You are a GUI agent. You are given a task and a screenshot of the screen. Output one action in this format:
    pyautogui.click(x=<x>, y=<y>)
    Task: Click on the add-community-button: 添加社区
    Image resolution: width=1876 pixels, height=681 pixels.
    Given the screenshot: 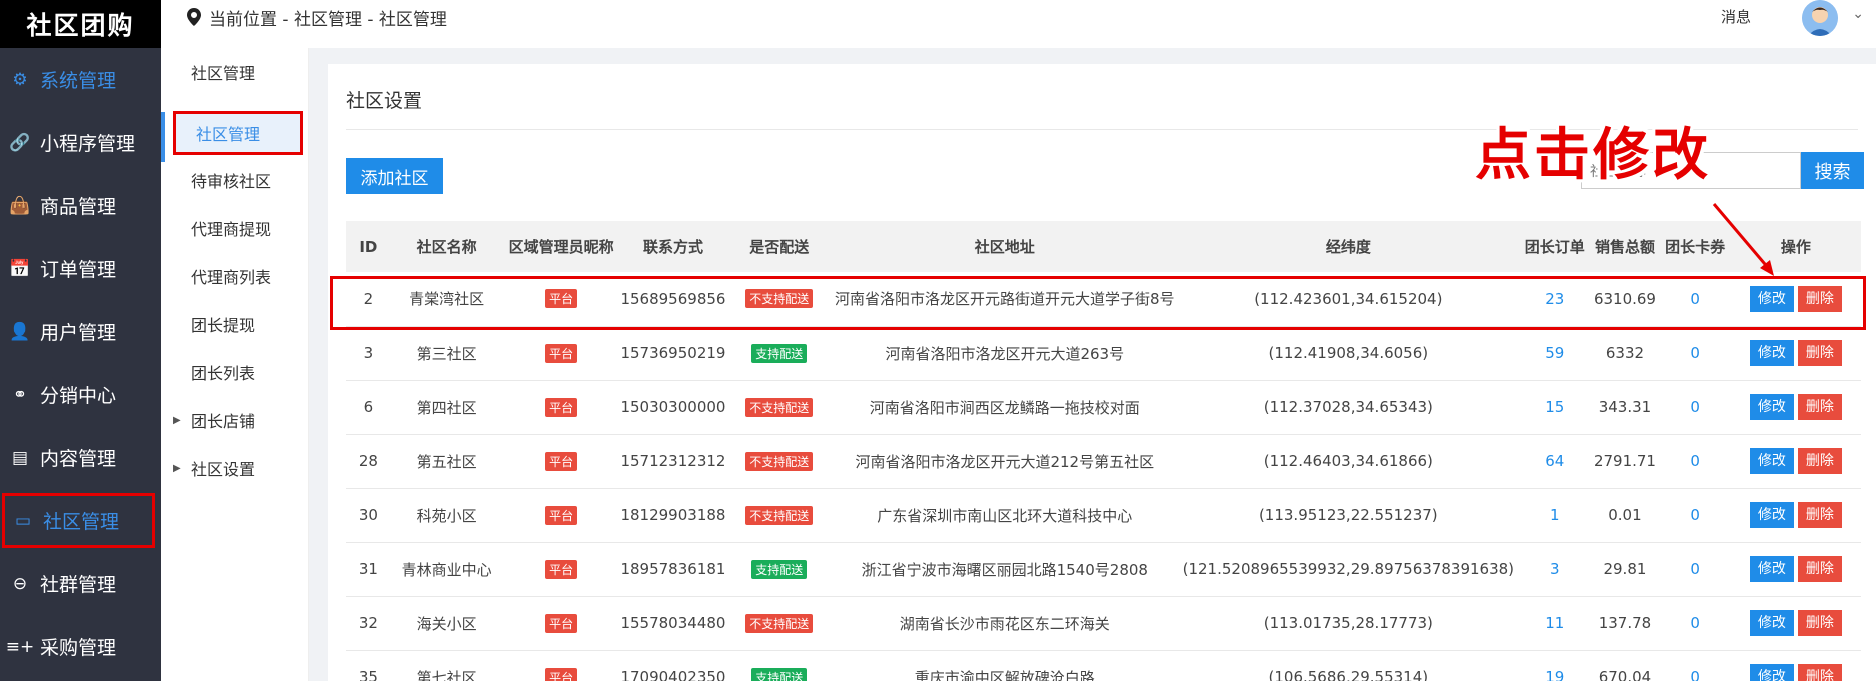 What is the action you would take?
    pyautogui.click(x=394, y=176)
    